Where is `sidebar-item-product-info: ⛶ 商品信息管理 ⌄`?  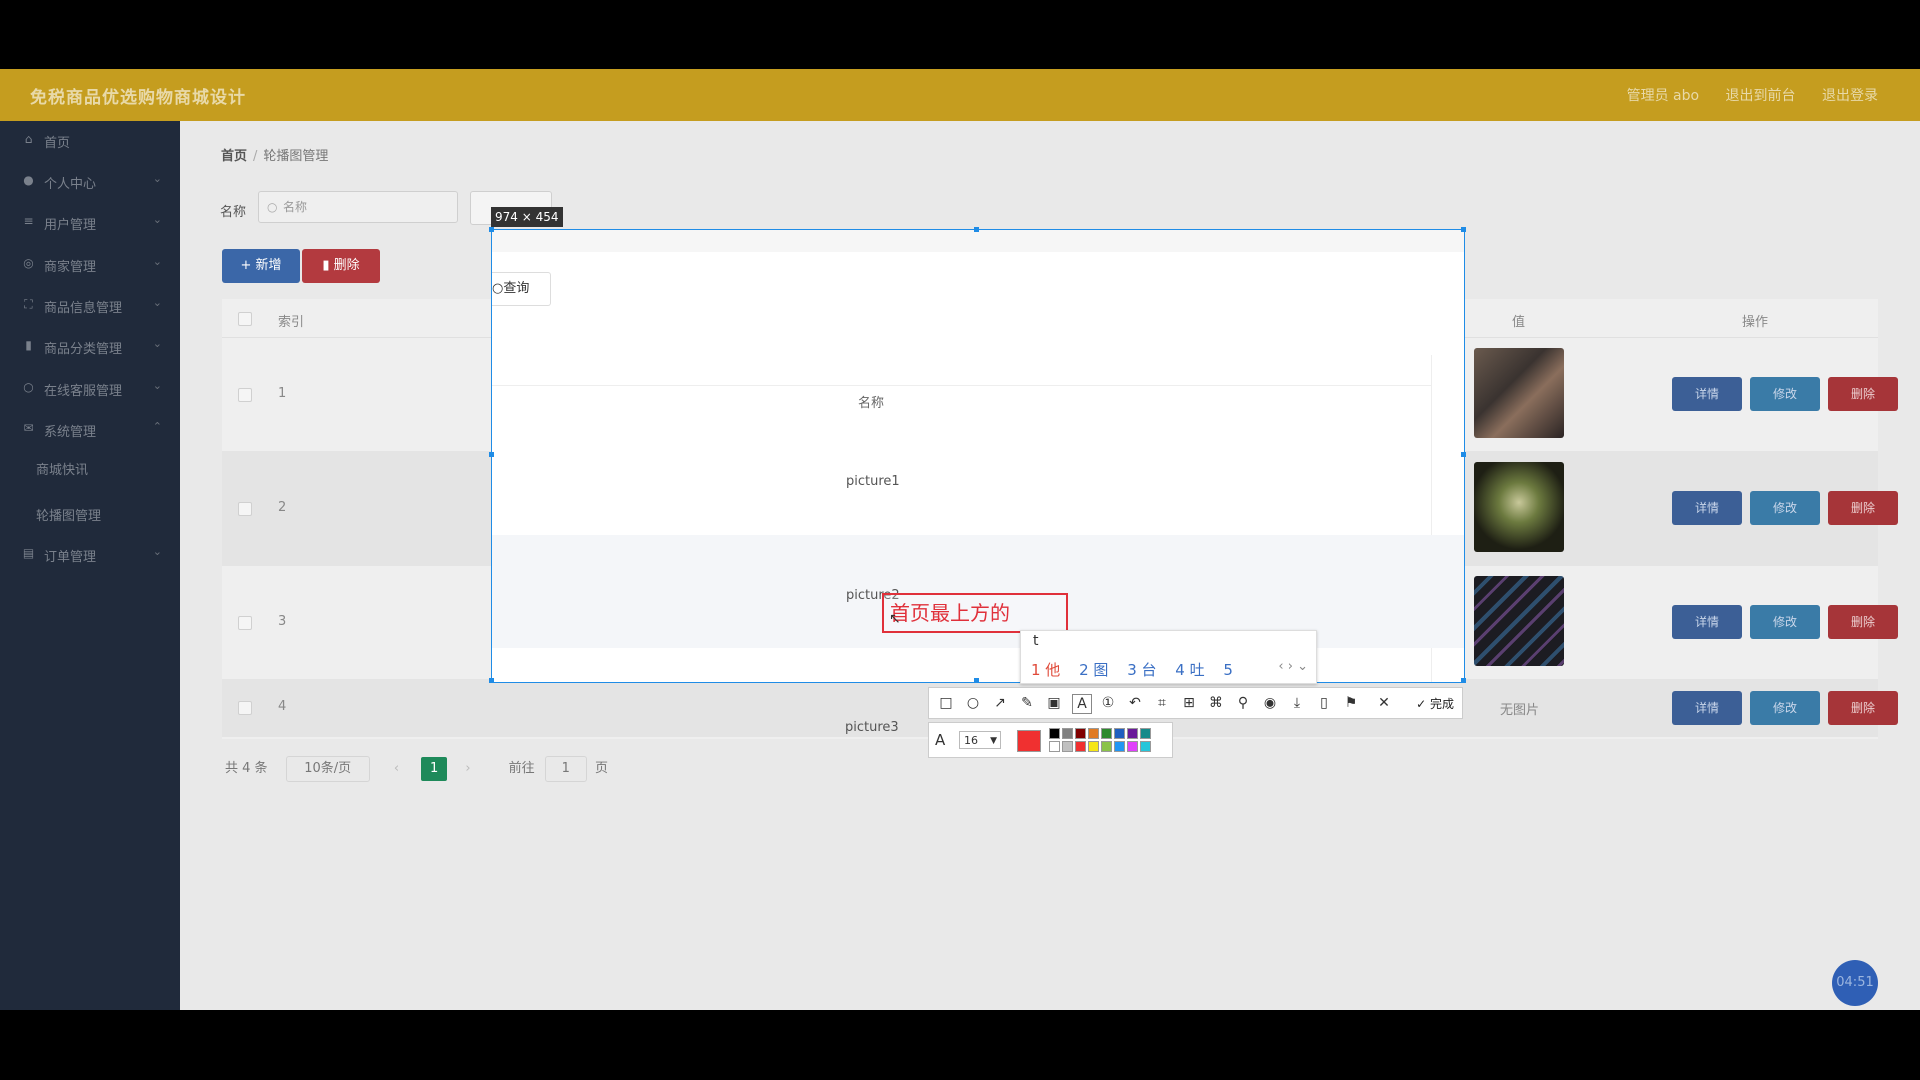
sidebar-item-product-info: ⛶ 商品信息管理 ⌄ is located at coordinates (90, 306).